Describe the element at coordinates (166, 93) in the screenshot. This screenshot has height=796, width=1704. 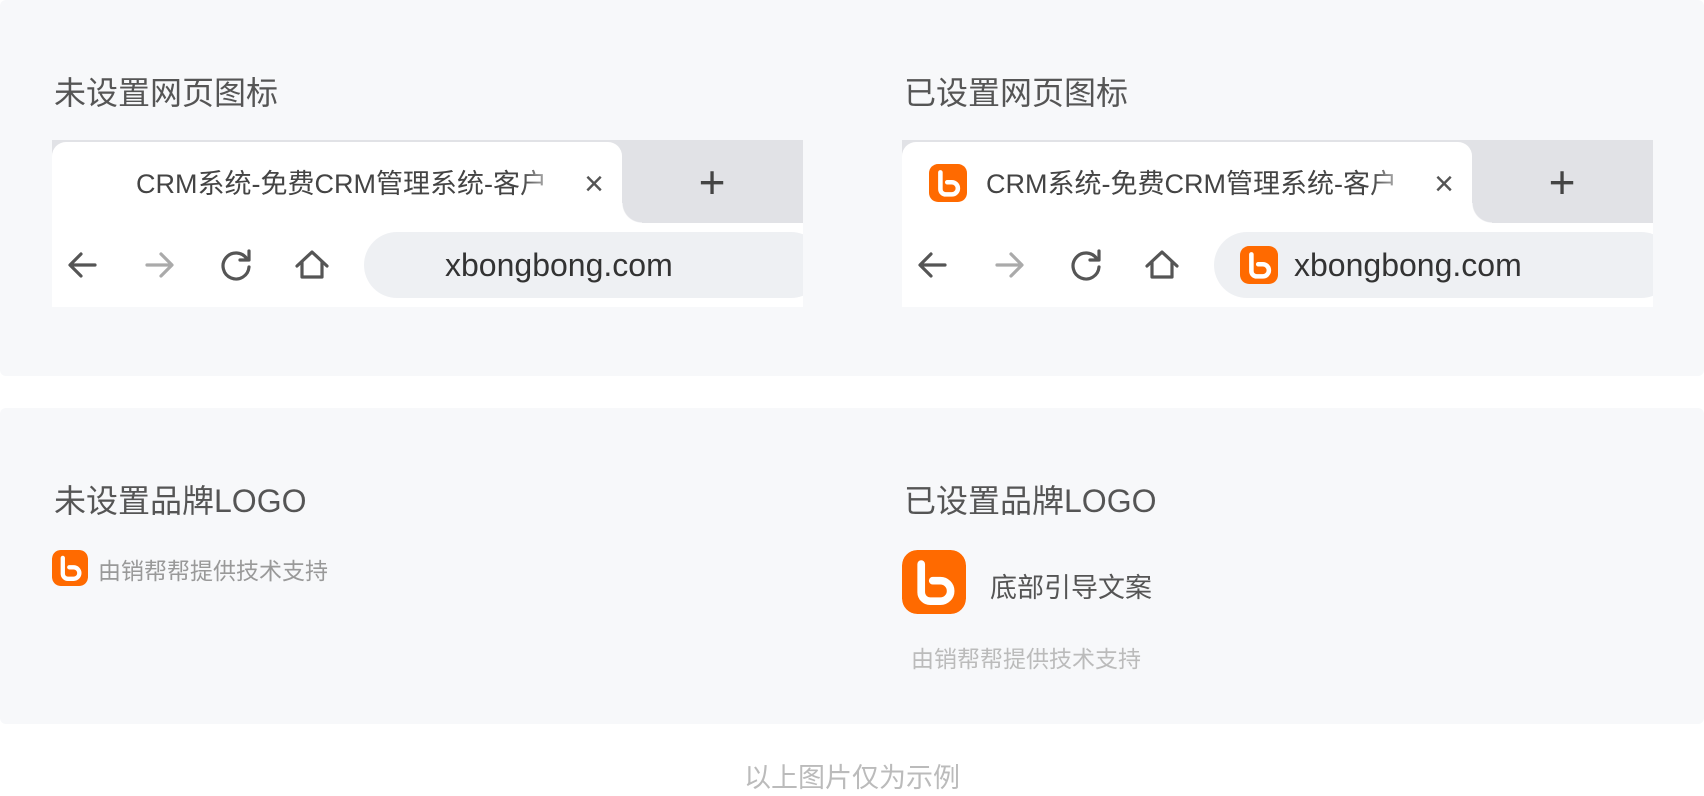
I see `section-title-without-favicon: 未设置网页图标` at that location.